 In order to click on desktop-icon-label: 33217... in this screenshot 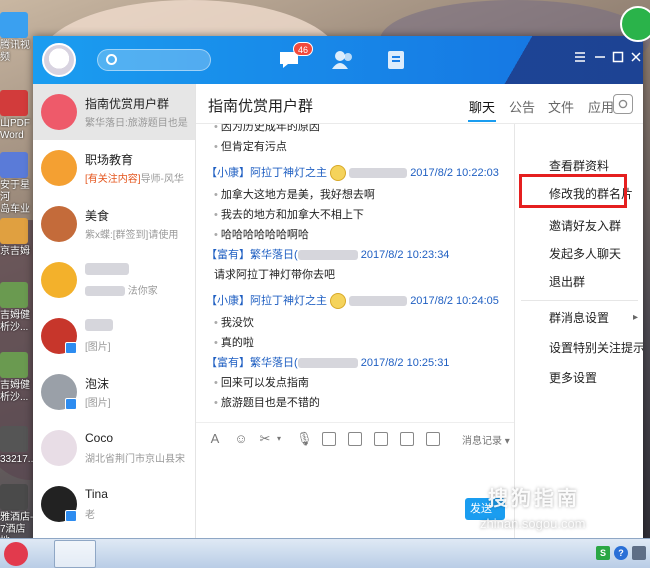, I will do `click(18, 459)`.